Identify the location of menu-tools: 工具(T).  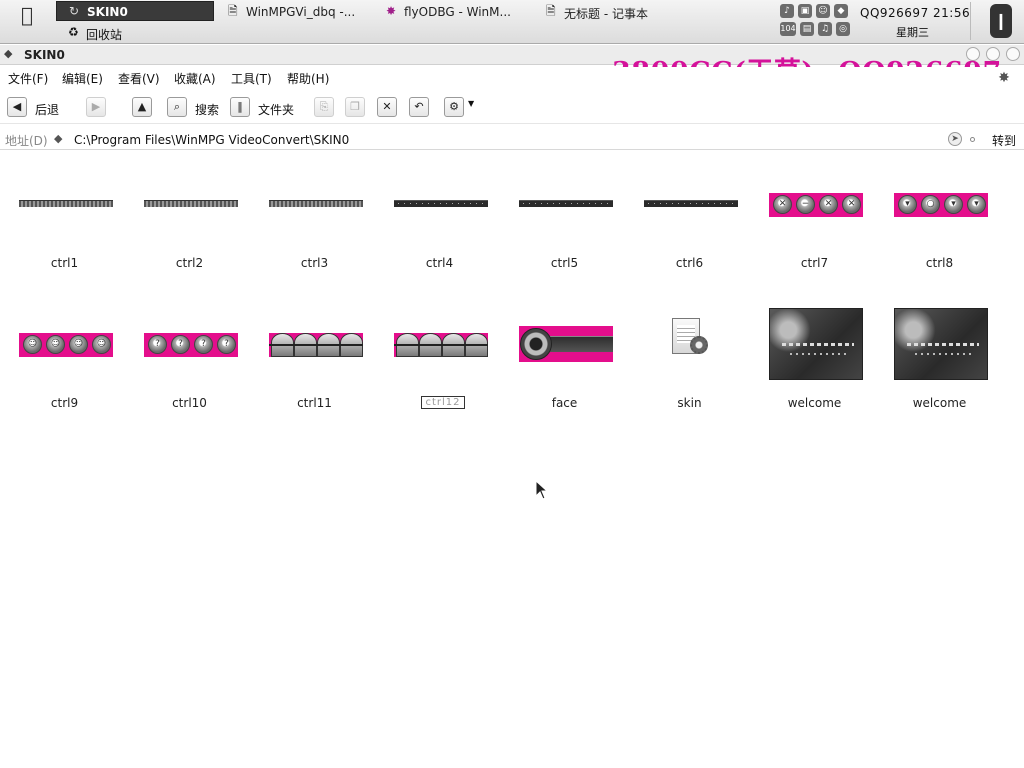
(251, 78).